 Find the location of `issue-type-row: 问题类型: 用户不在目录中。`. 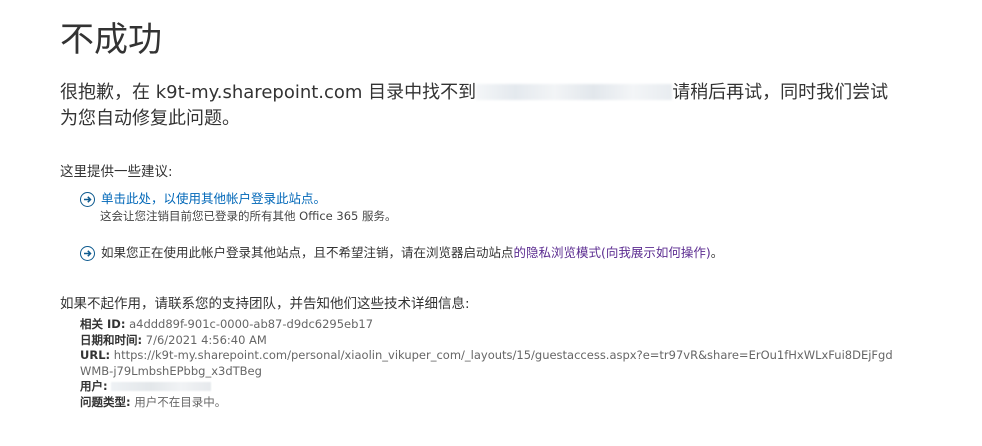

issue-type-row: 问题类型: 用户不在目录中。 is located at coordinates (490, 403).